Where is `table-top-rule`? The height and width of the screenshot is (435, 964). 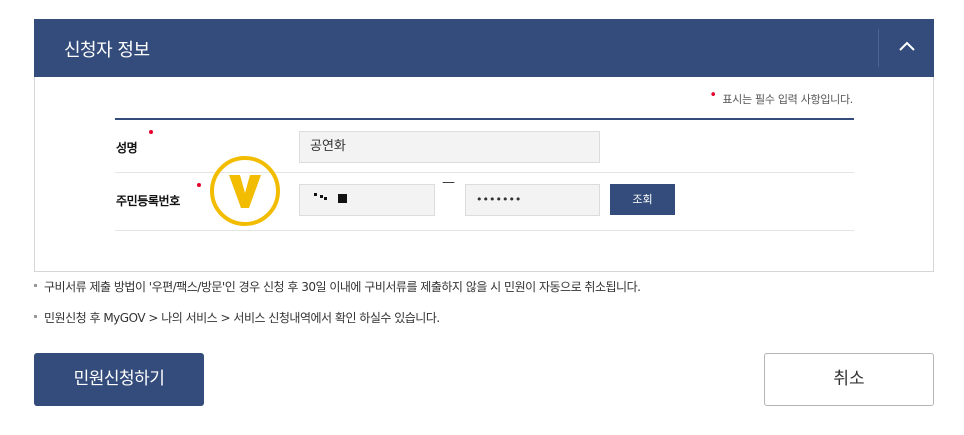
table-top-rule is located at coordinates (484, 119).